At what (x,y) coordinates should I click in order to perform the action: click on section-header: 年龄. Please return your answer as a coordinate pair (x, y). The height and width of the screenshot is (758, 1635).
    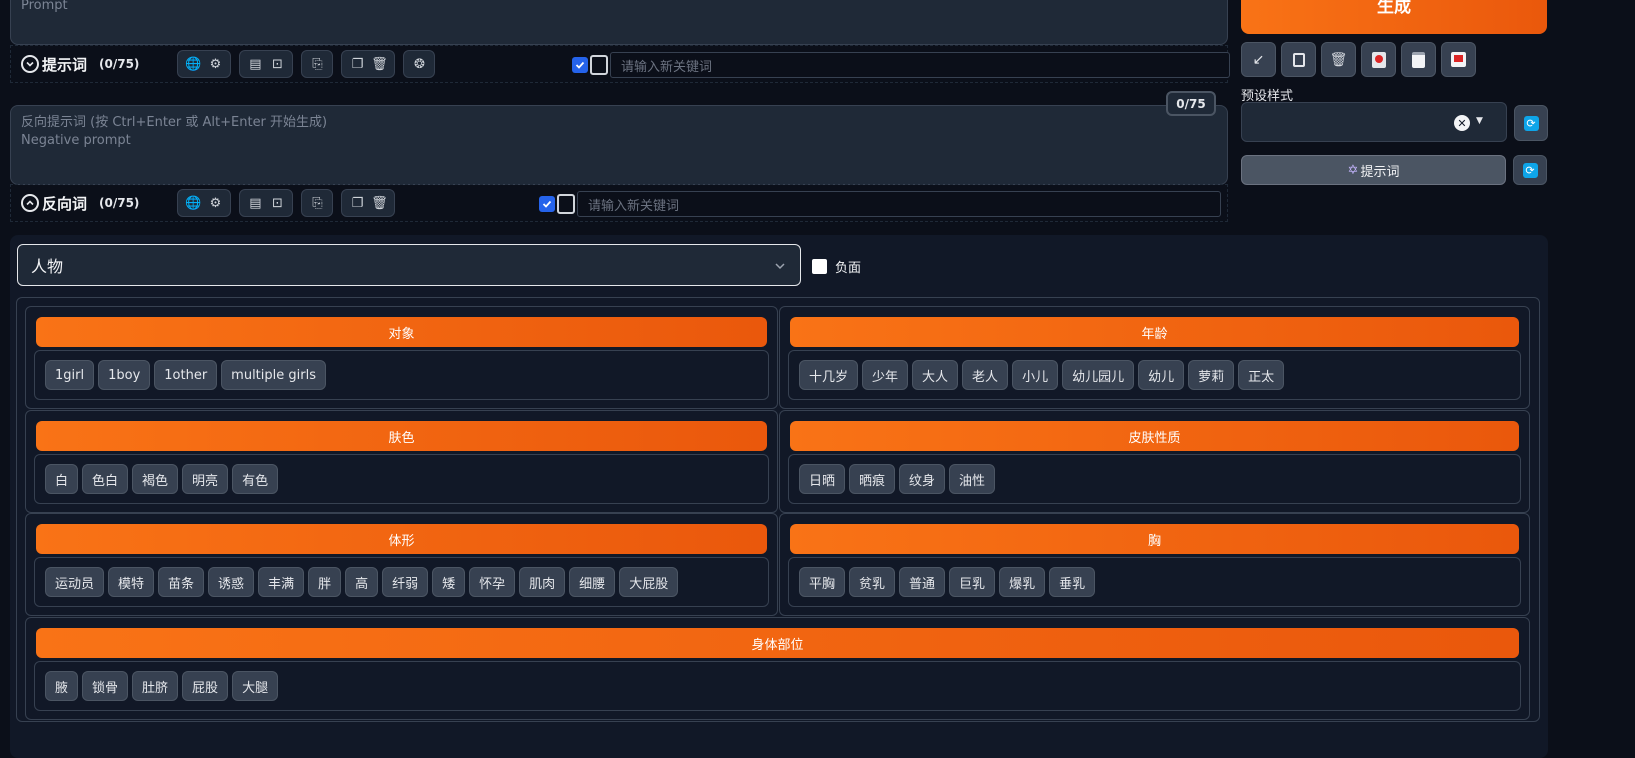
    Looking at the image, I should click on (1154, 332).